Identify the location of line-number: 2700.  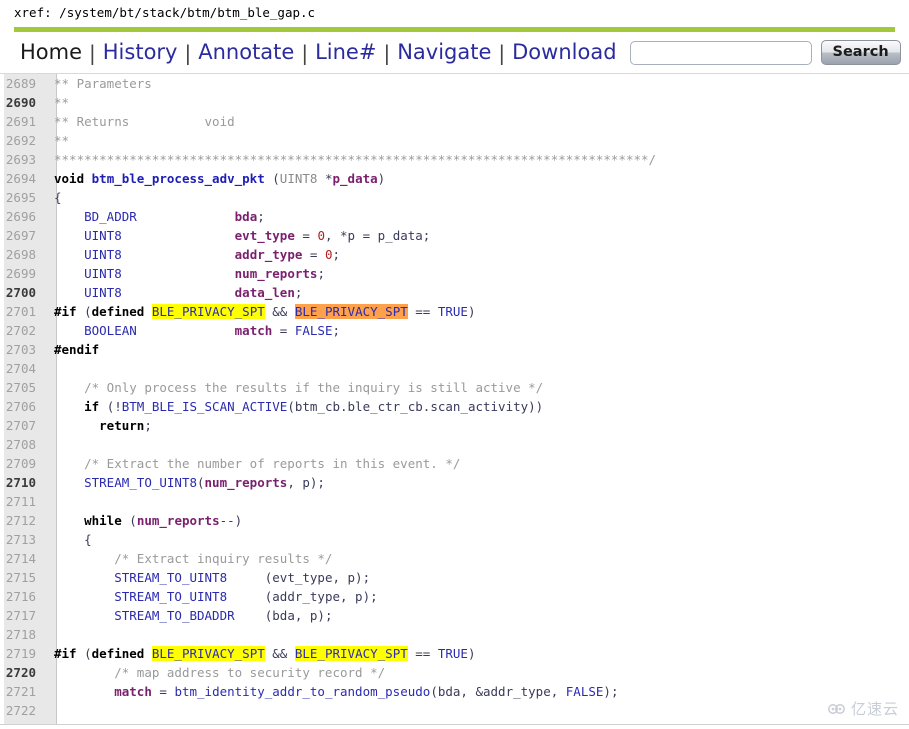
(22, 292).